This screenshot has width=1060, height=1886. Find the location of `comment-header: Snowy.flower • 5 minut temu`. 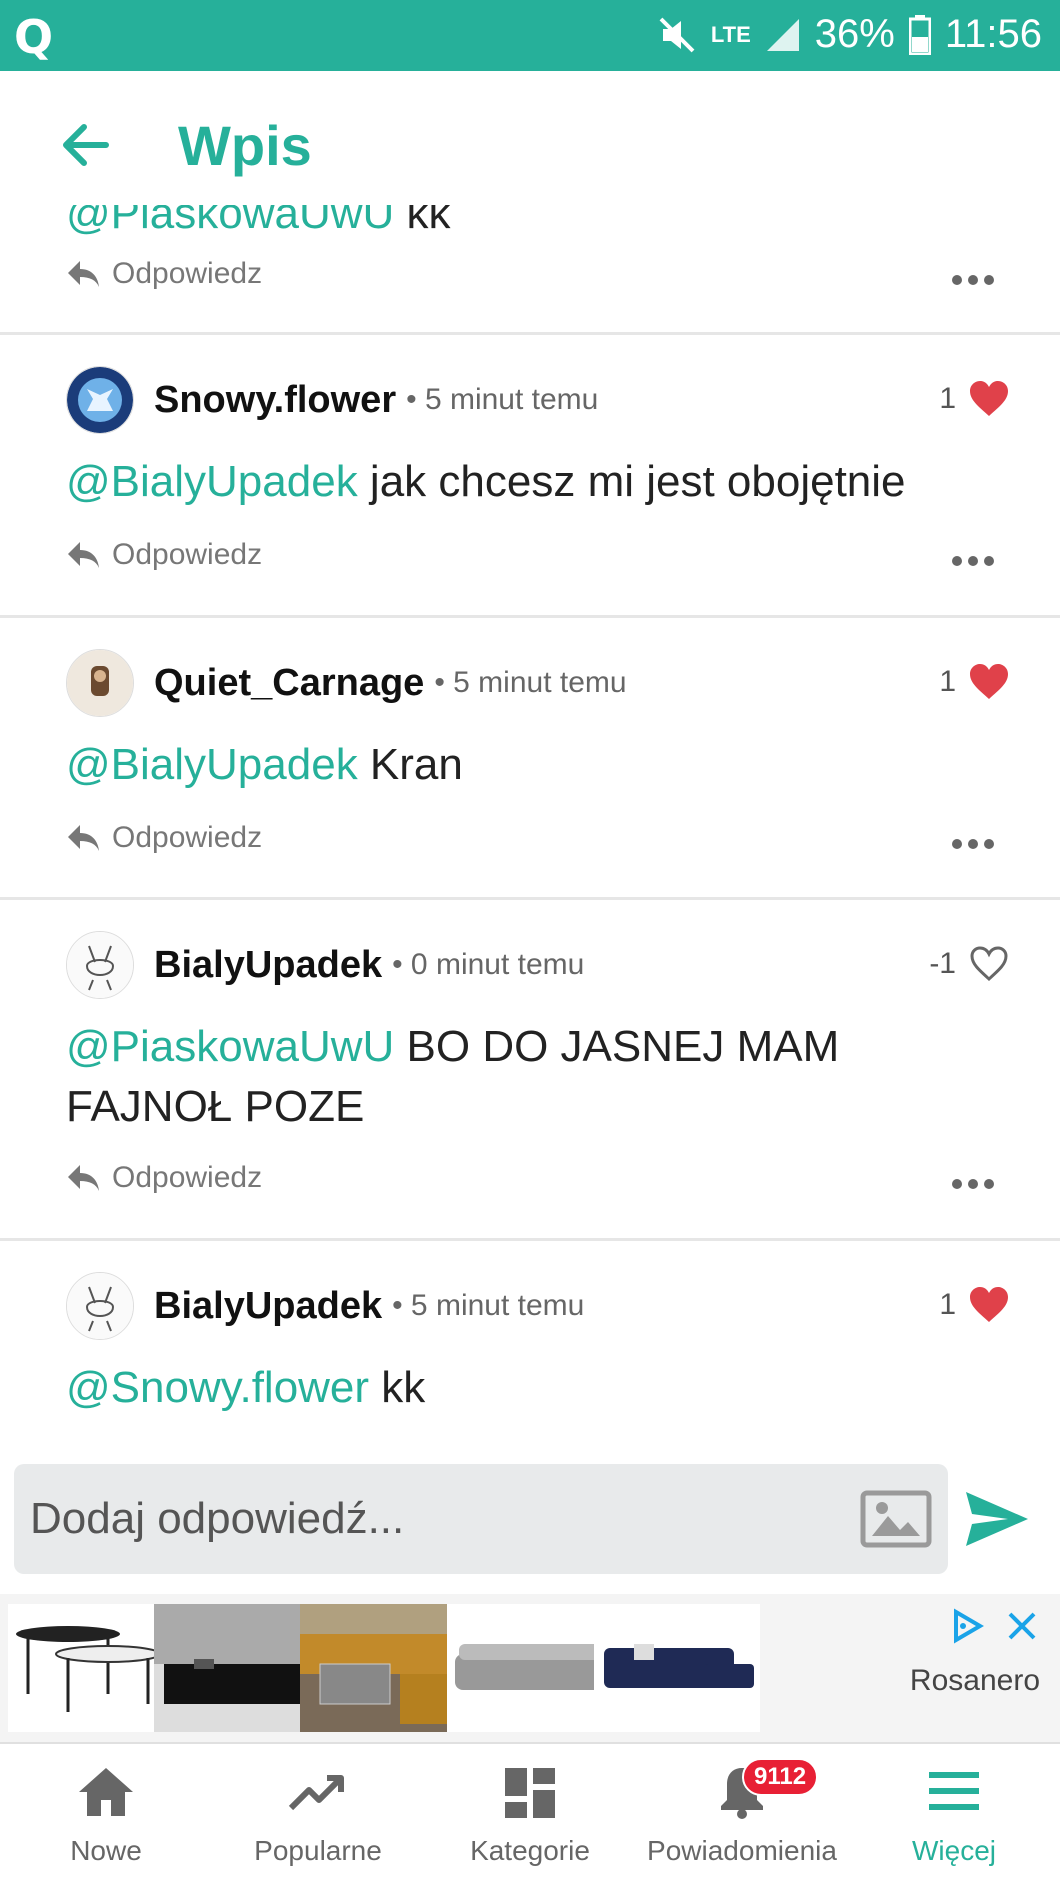

comment-header: Snowy.flower • 5 minut temu is located at coordinates (332, 400).